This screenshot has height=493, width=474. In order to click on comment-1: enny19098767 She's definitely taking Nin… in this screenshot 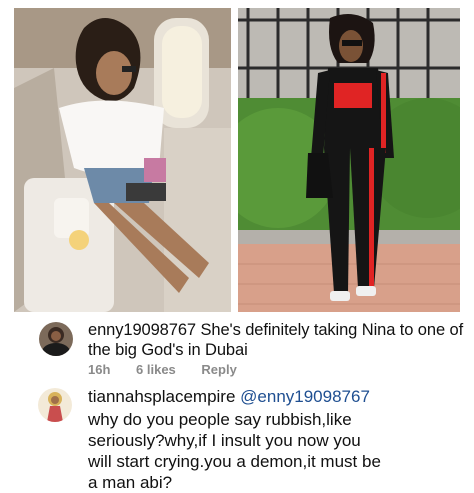, I will do `click(237, 348)`.